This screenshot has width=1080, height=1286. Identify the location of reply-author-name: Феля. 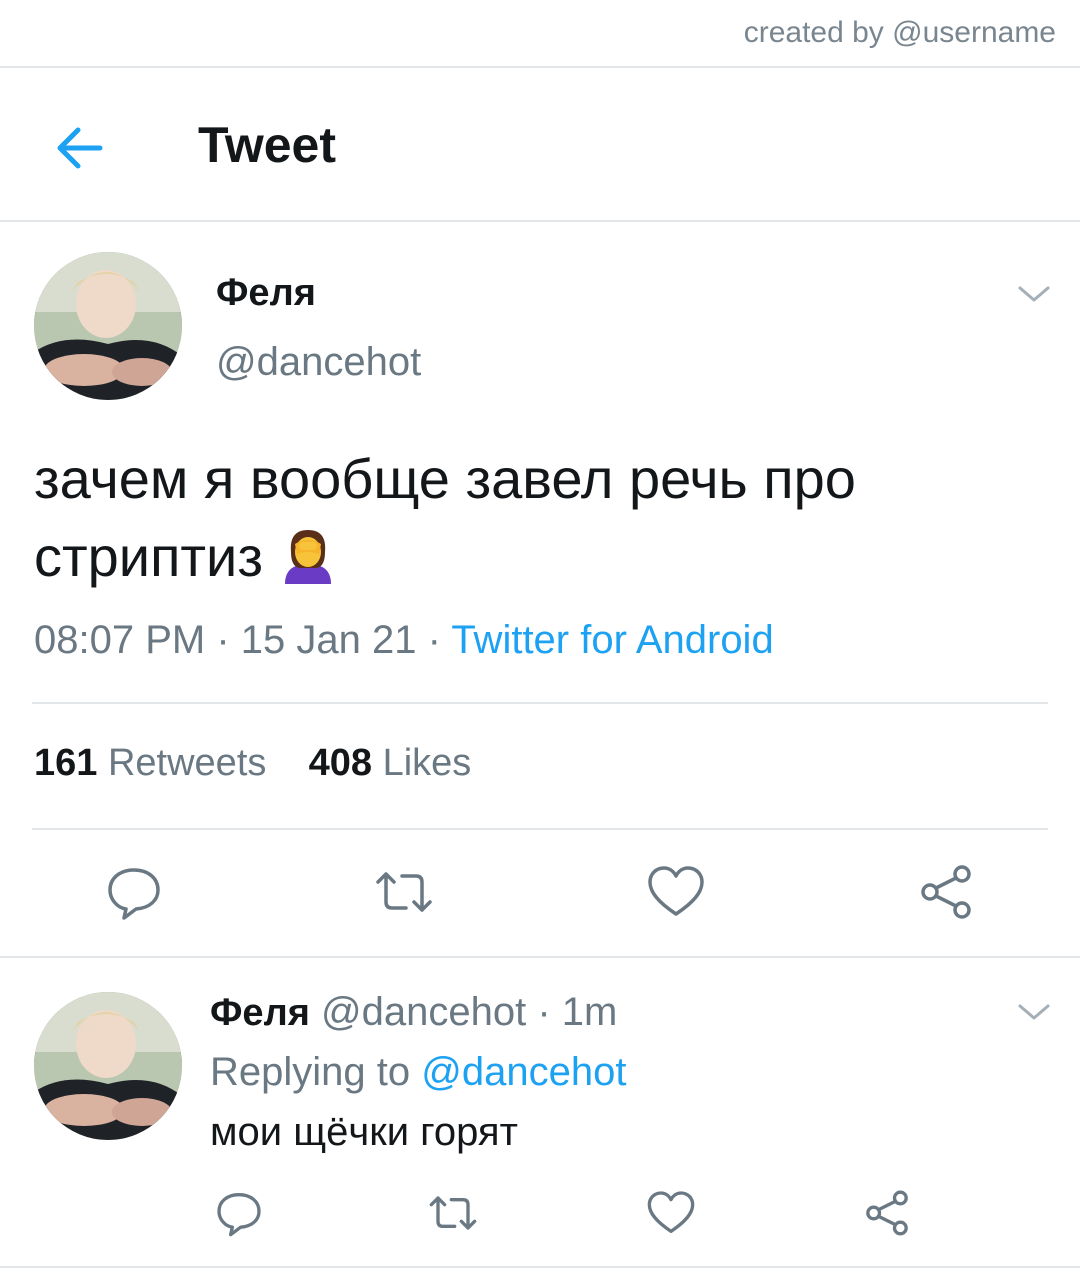
(260, 1013).